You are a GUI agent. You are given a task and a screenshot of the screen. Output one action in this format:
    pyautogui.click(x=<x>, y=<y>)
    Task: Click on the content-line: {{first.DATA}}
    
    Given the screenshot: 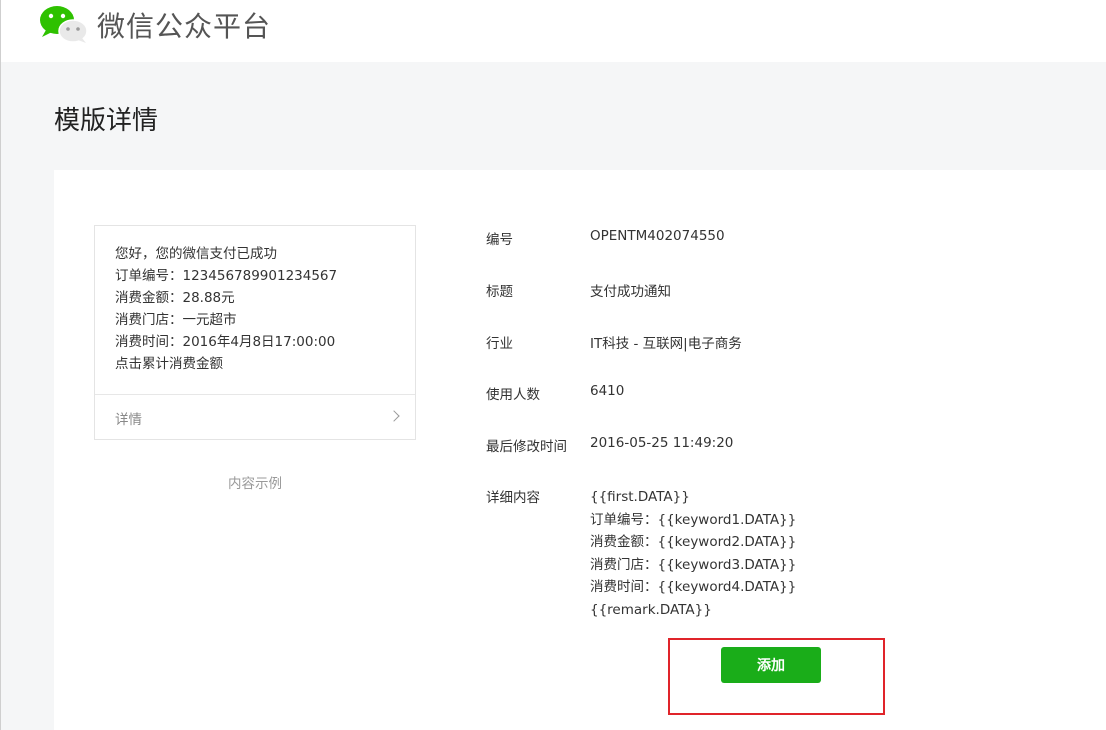 What is the action you would take?
    pyautogui.click(x=640, y=497)
    